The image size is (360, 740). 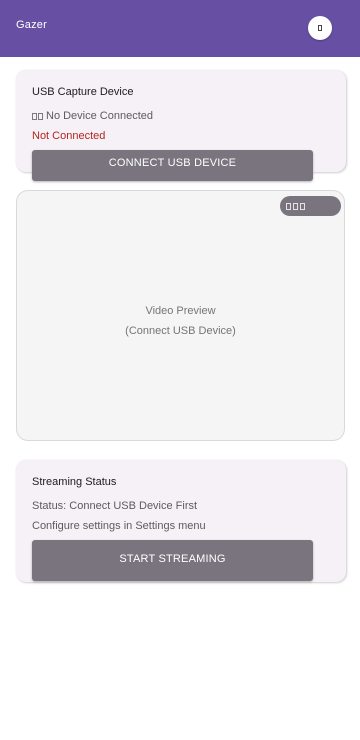 What do you see at coordinates (100, 116) in the screenshot?
I see `device-status-text: No Device Connected` at bounding box center [100, 116].